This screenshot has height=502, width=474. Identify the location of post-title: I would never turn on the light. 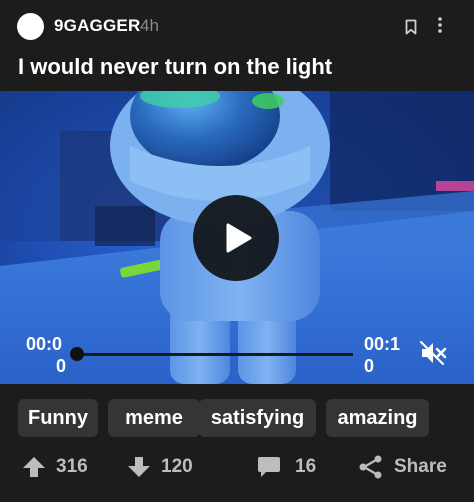
(175, 67).